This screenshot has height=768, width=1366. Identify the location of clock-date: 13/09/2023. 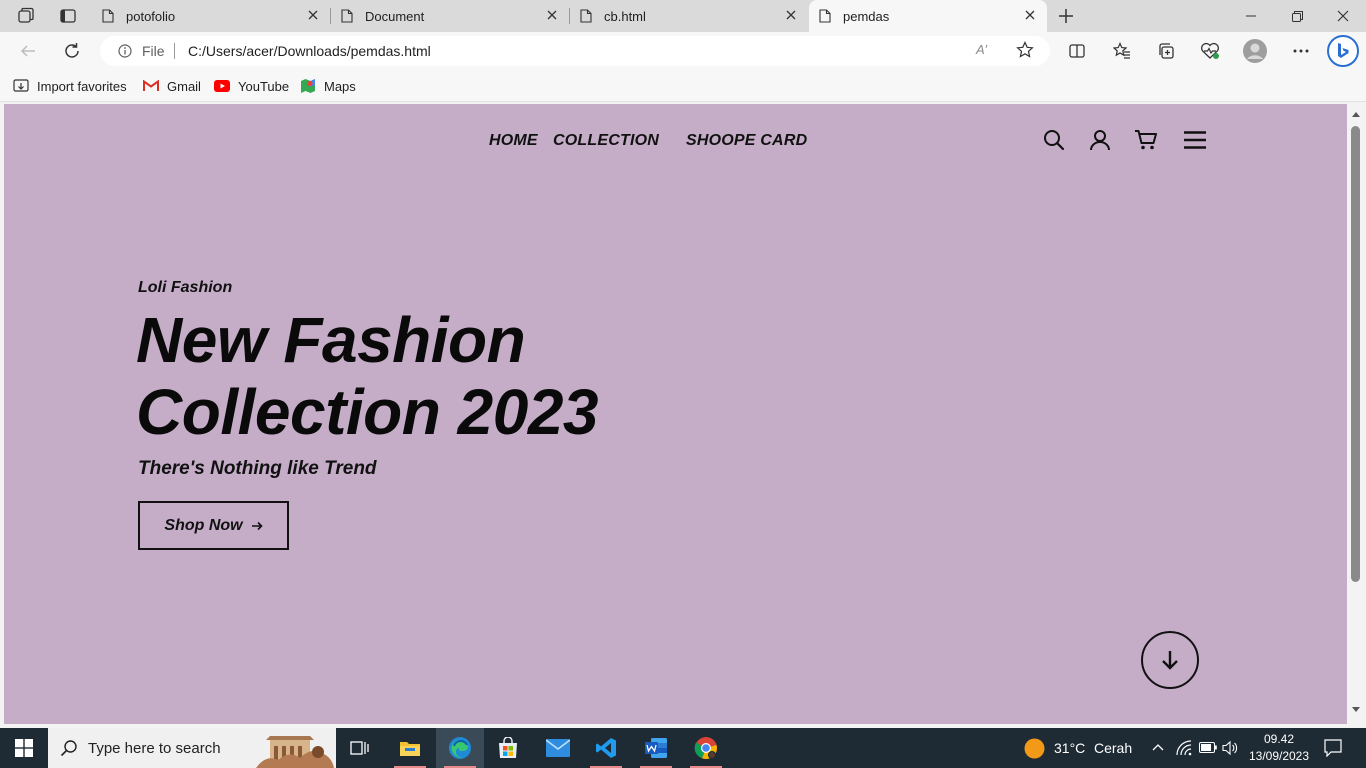
(1279, 756).